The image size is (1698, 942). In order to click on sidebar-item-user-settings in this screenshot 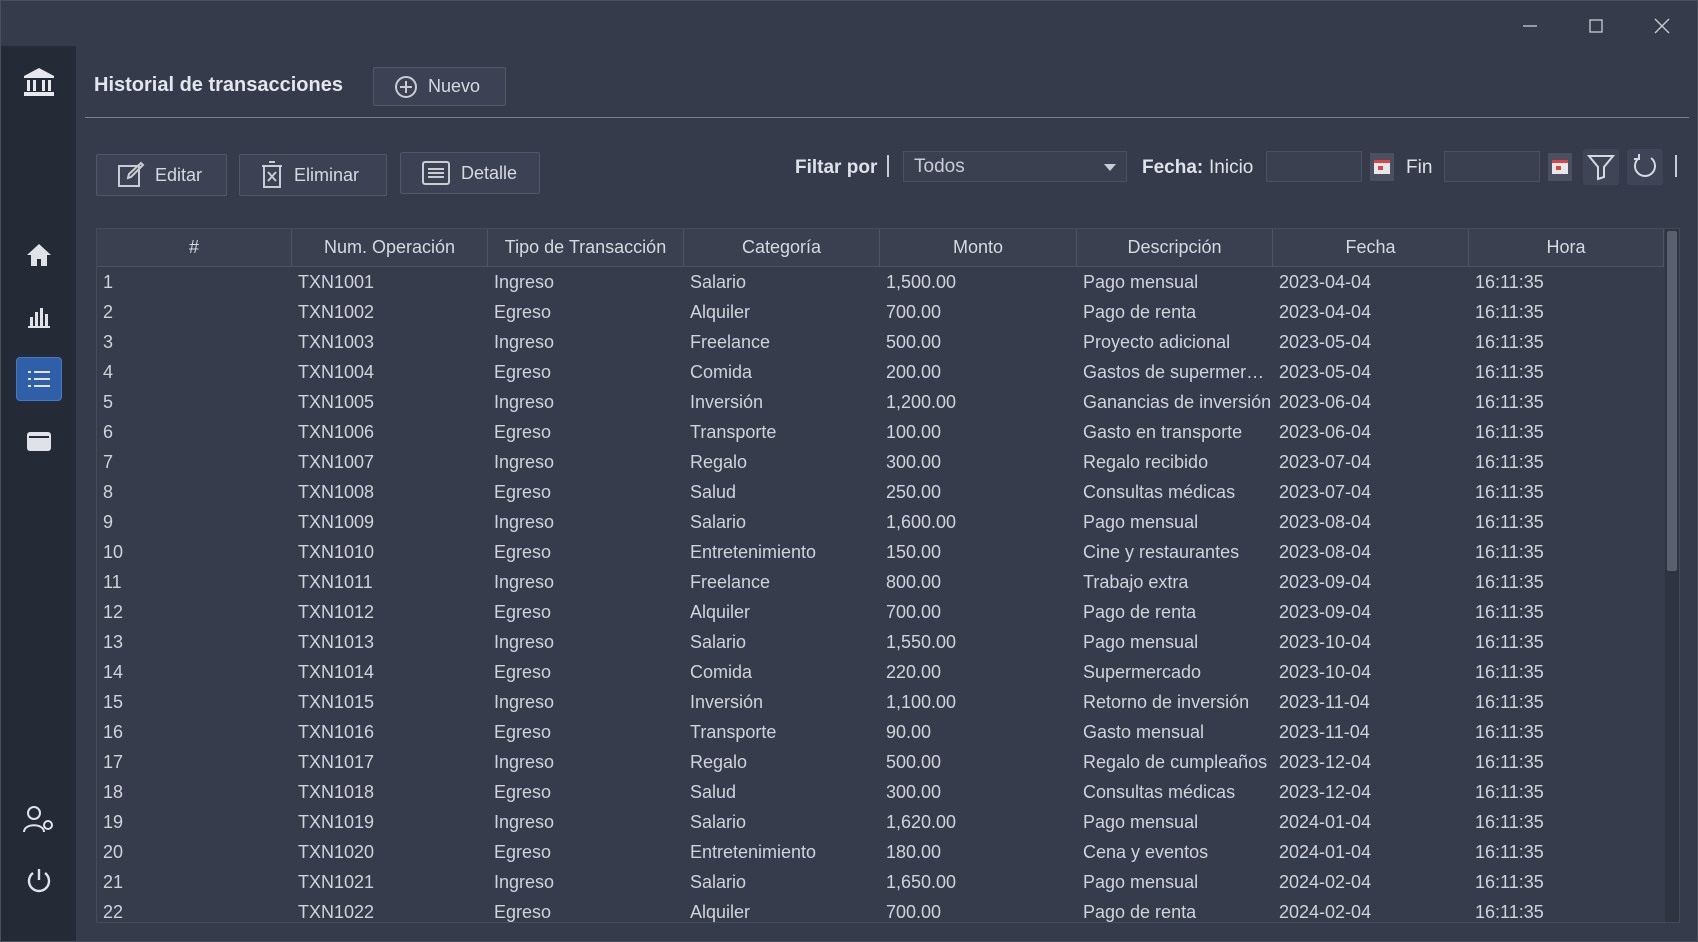, I will do `click(39, 819)`.